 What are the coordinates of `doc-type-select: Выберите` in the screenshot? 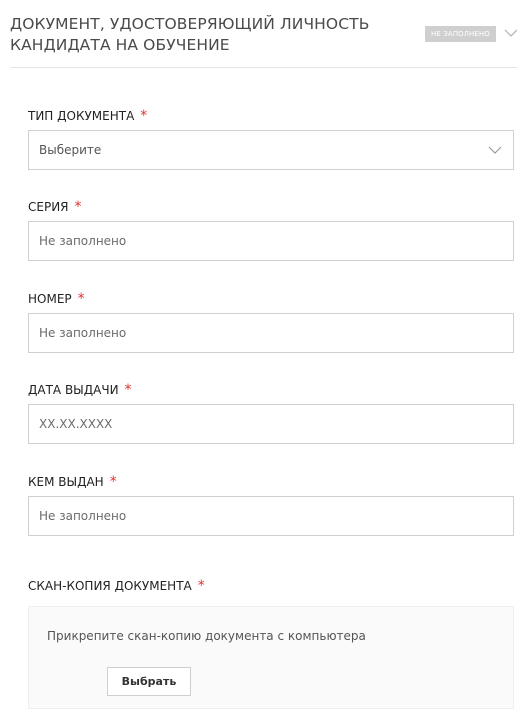 It's located at (271, 150).